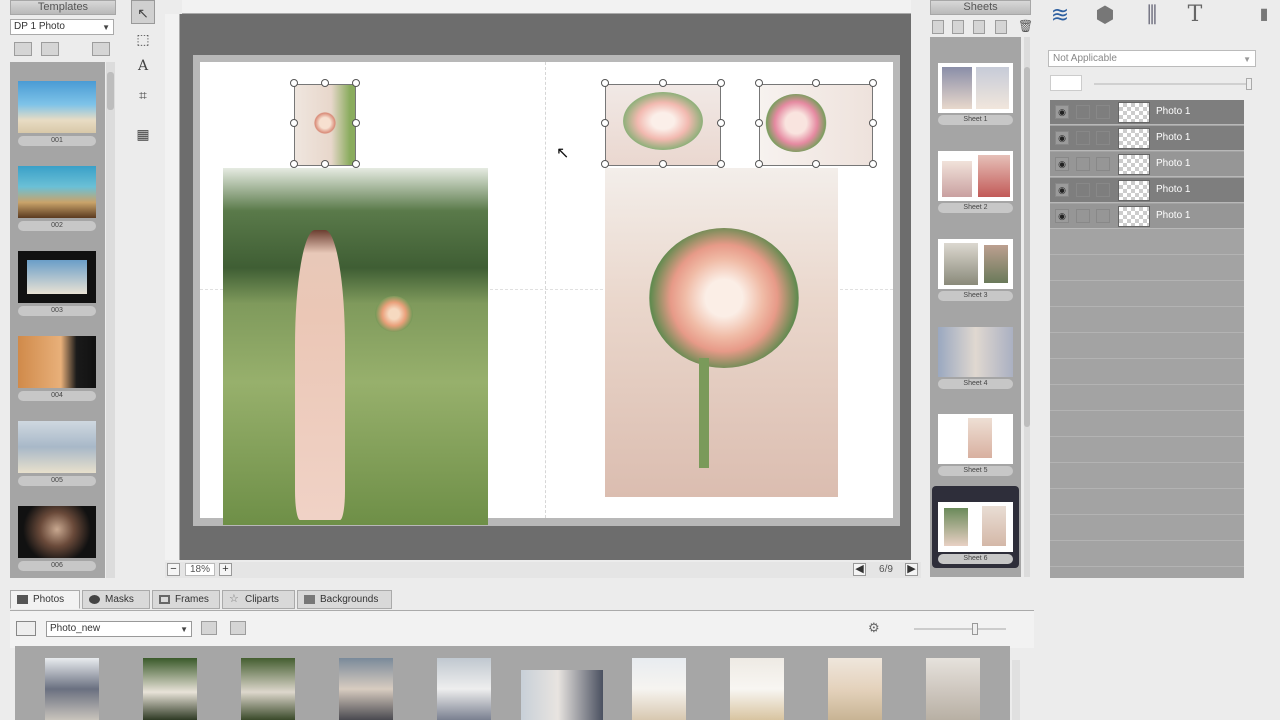  What do you see at coordinates (119, 629) in the screenshot?
I see `photo-folder-select: Photo_new ▼` at bounding box center [119, 629].